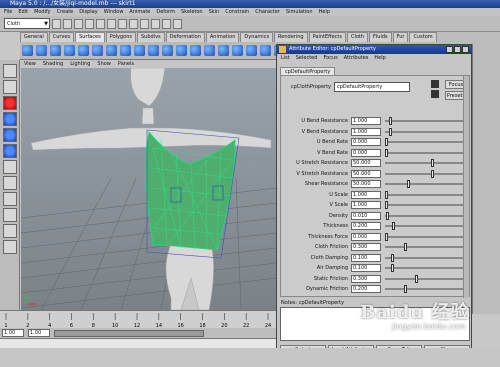 This screenshot has height=367, width=500. What do you see at coordinates (324, 12) in the screenshot?
I see `menu-help: Help` at bounding box center [324, 12].